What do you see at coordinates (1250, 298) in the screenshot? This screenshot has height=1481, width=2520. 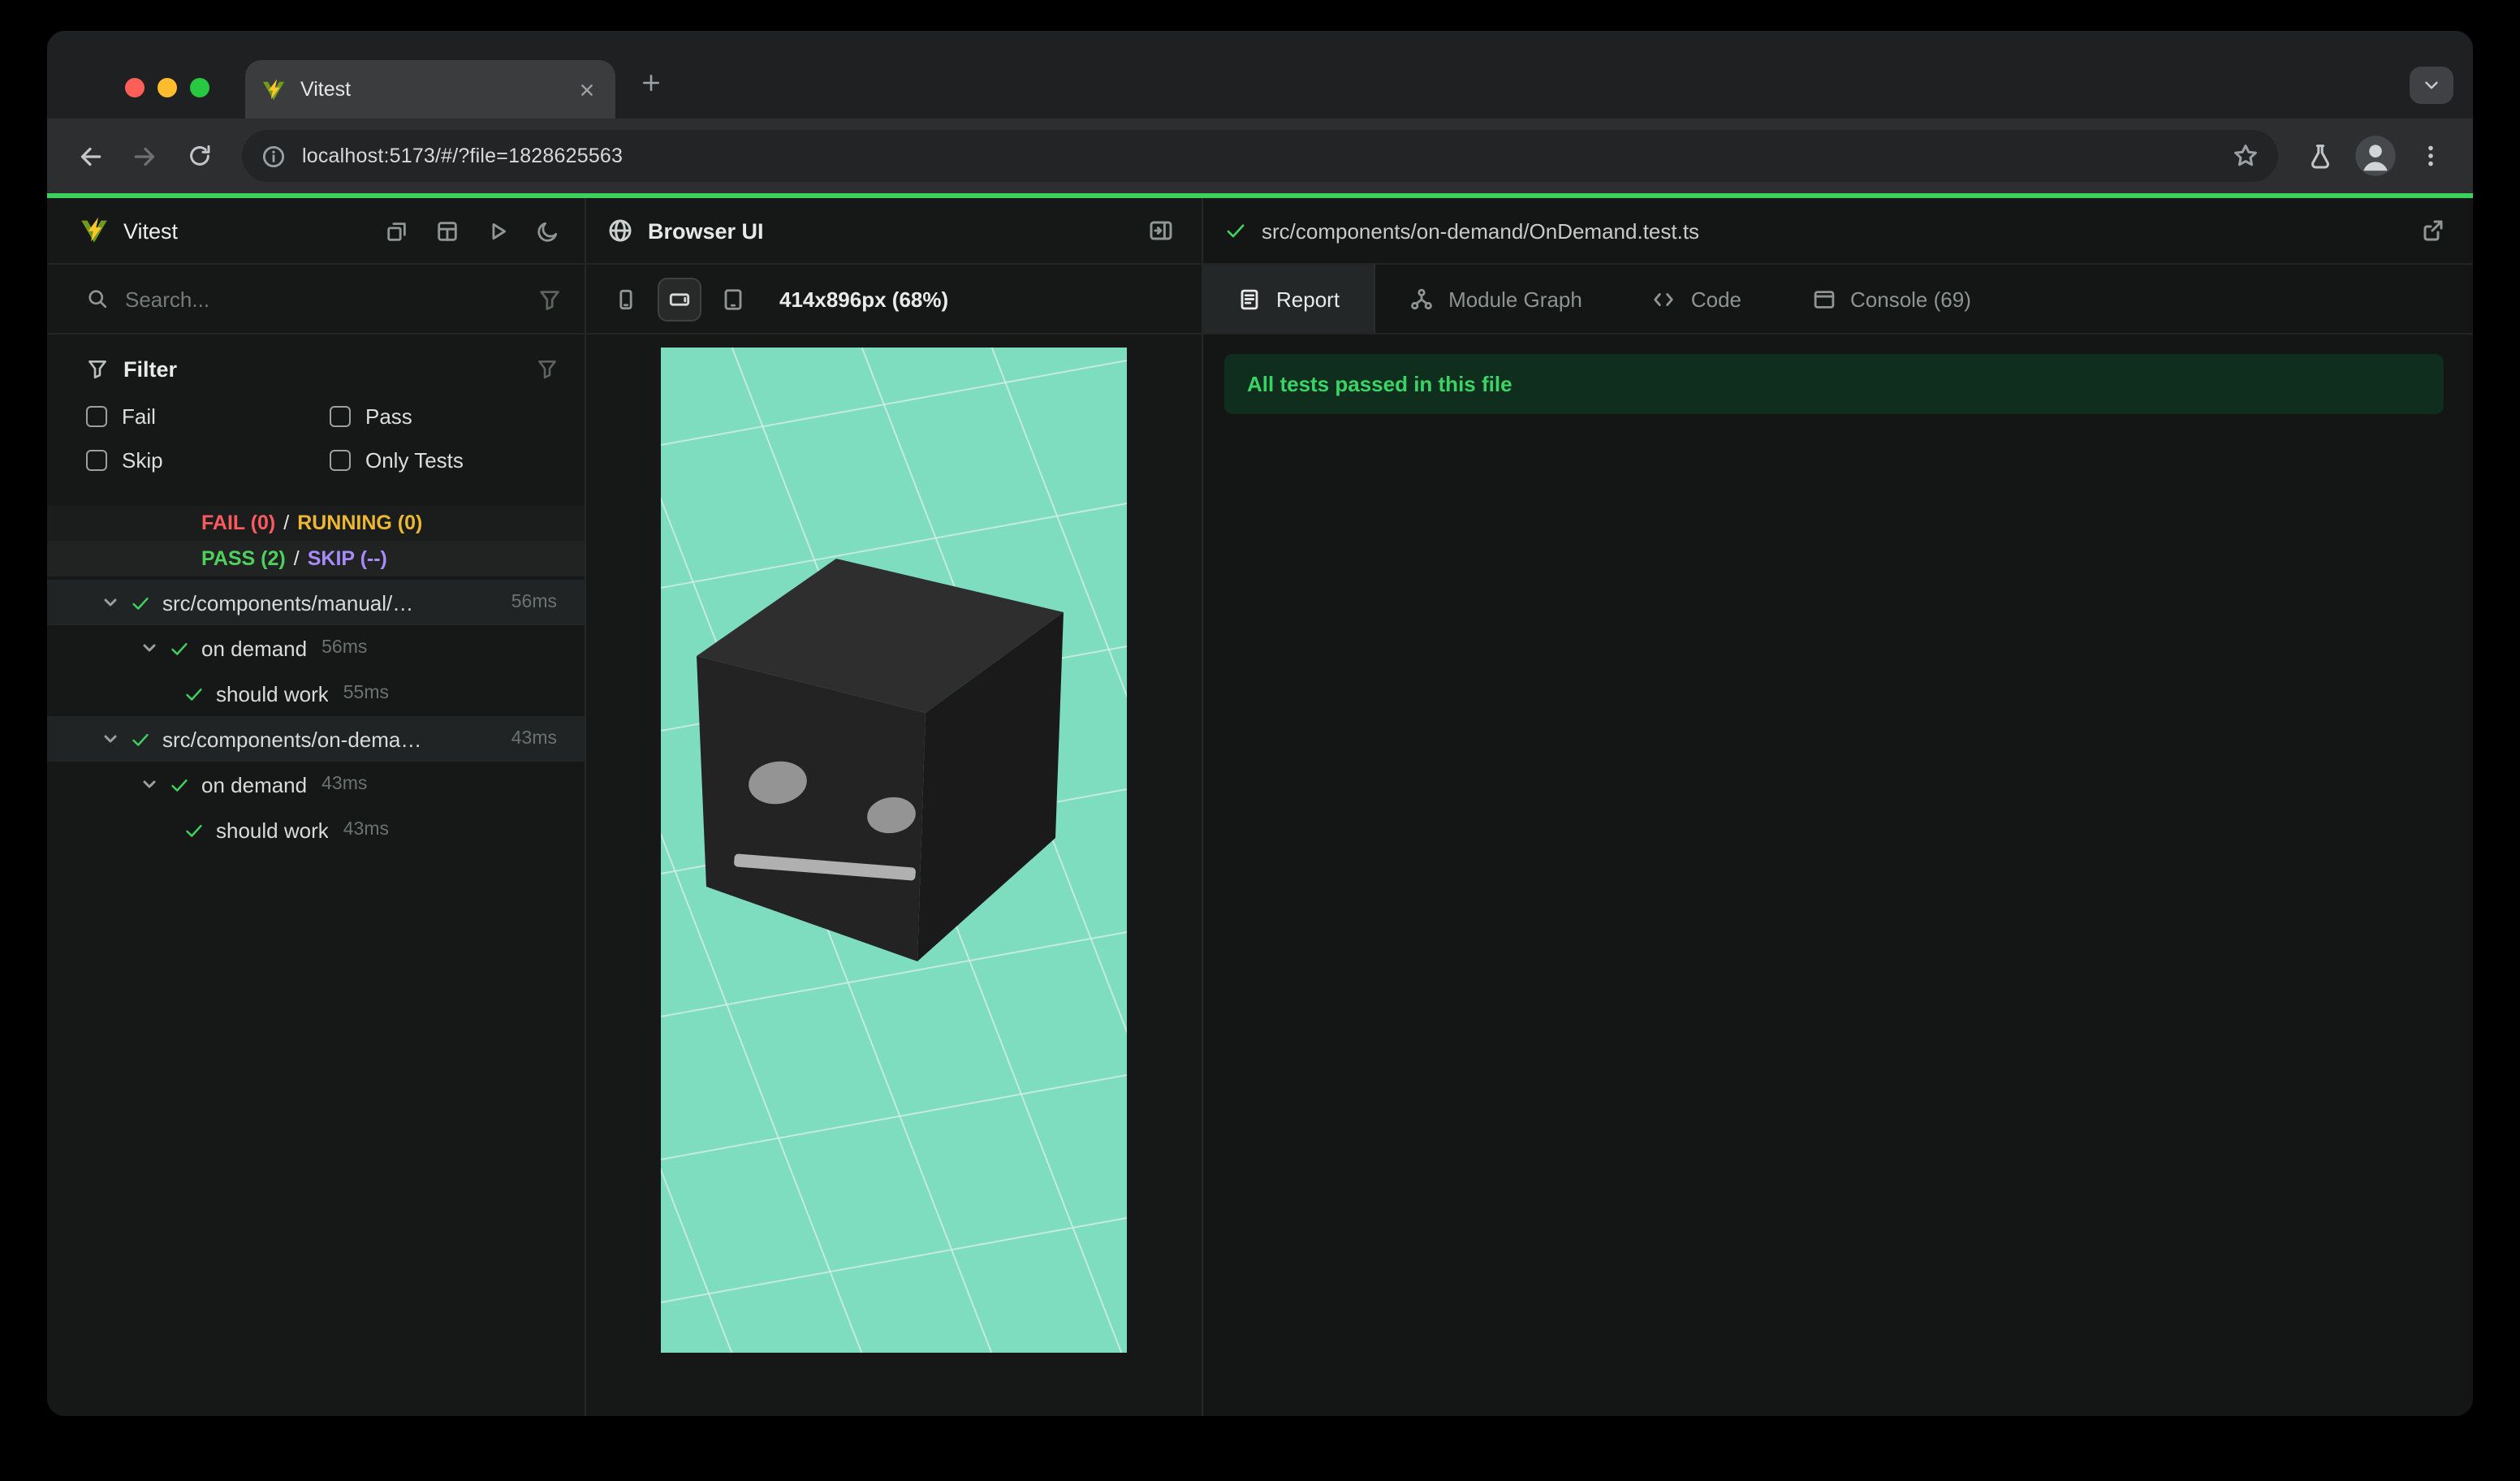 I see `report-doc-icon` at bounding box center [1250, 298].